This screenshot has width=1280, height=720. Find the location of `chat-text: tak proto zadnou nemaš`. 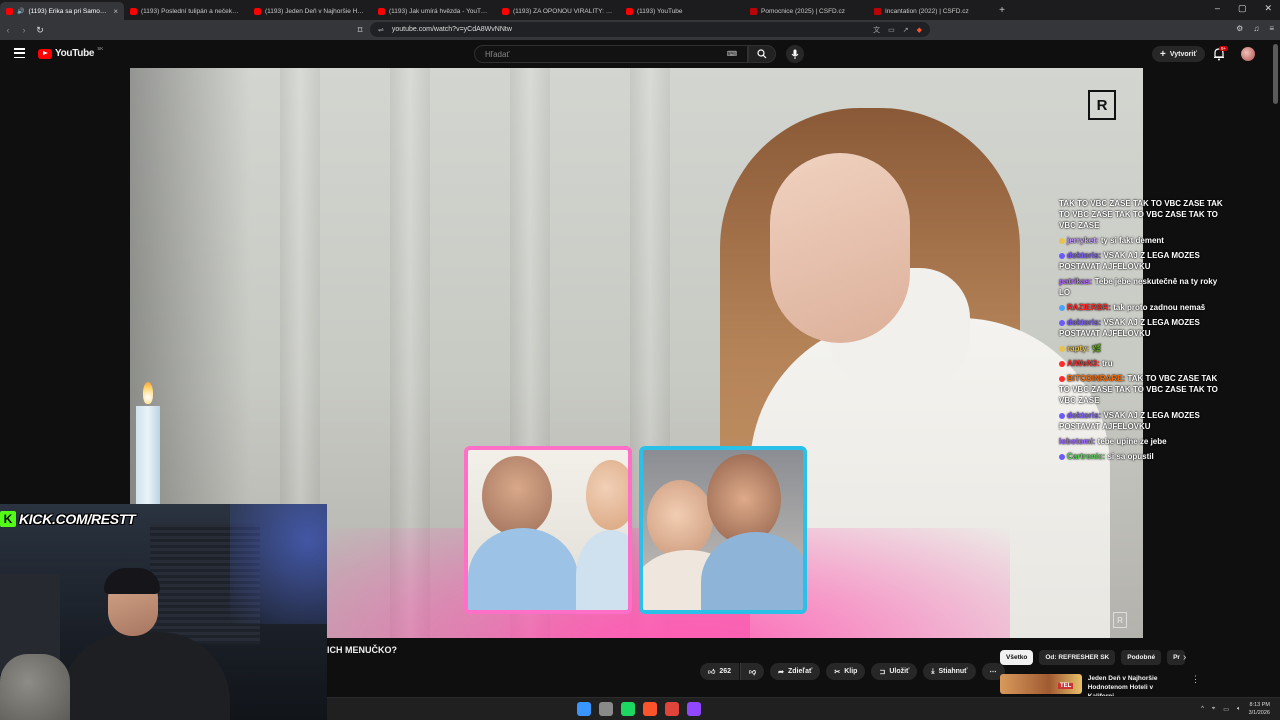

chat-text: tak proto zadnou nemaš is located at coordinates (1159, 307).